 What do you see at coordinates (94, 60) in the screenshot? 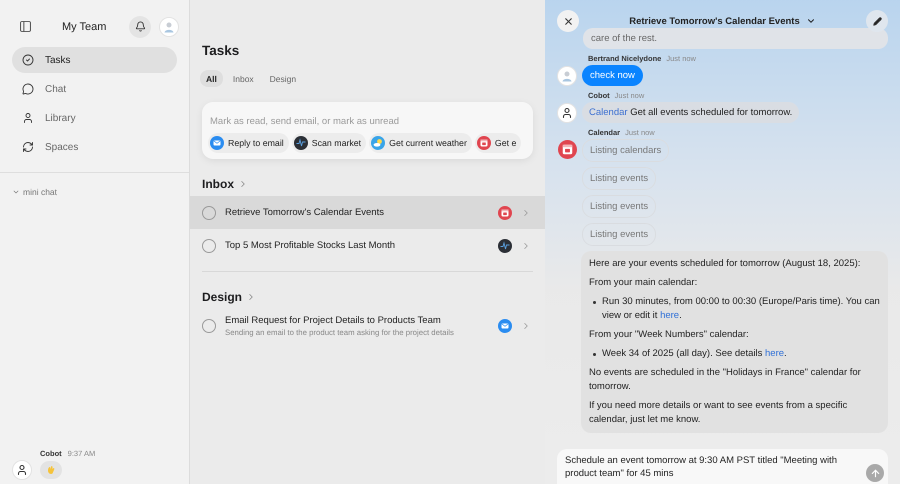
I see `nav-item: Tasks` at bounding box center [94, 60].